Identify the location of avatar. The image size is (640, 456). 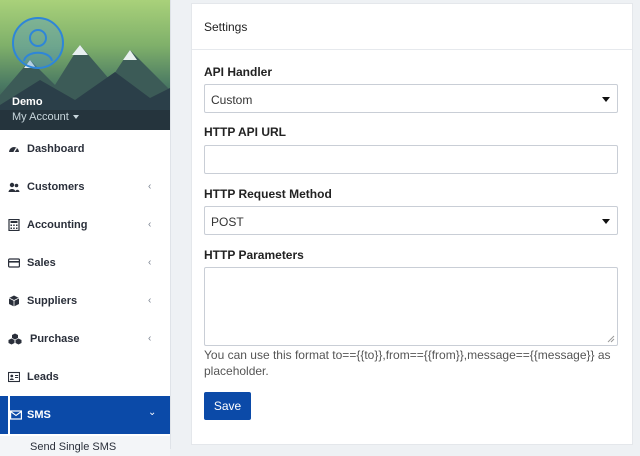
(38, 43).